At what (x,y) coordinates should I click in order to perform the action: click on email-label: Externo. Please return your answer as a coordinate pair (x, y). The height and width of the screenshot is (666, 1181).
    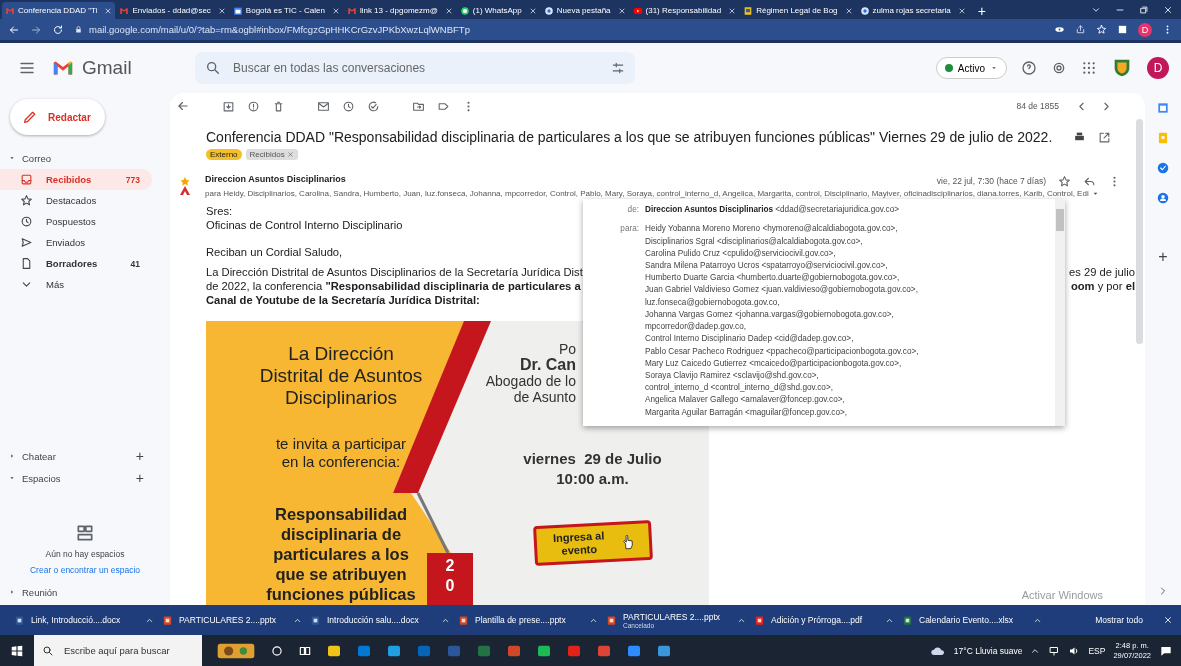
    Looking at the image, I should click on (224, 154).